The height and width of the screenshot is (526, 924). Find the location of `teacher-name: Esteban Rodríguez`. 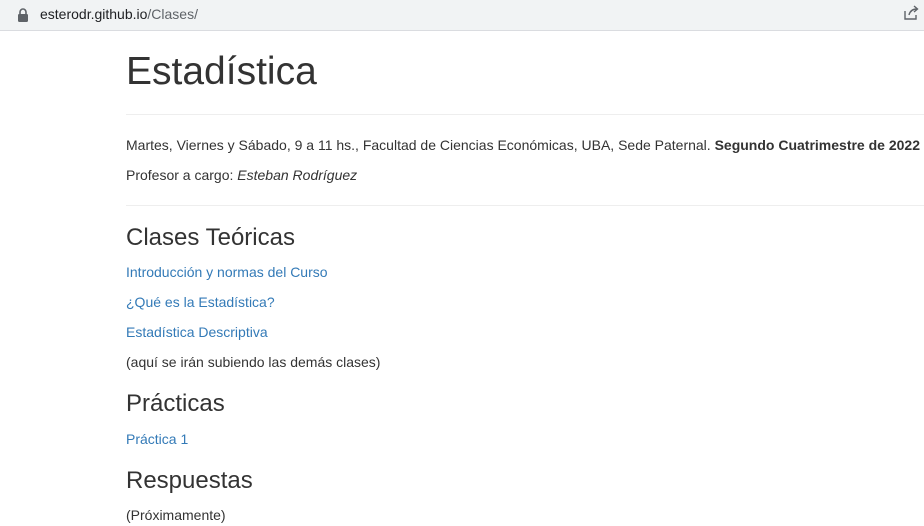

teacher-name: Esteban Rodríguez is located at coordinates (297, 175).